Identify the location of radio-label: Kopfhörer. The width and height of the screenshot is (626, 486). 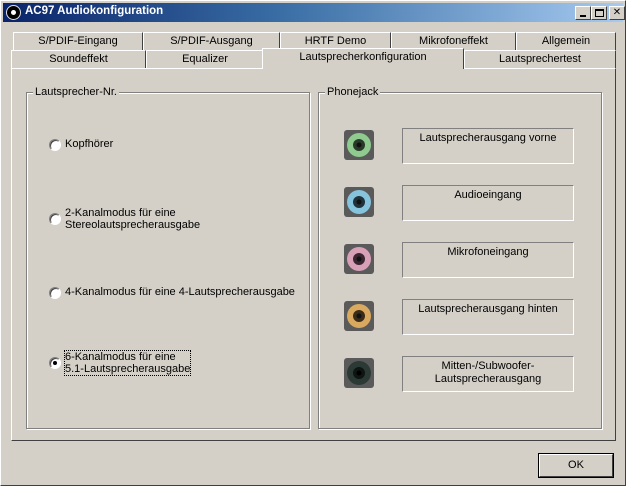
(89, 144).